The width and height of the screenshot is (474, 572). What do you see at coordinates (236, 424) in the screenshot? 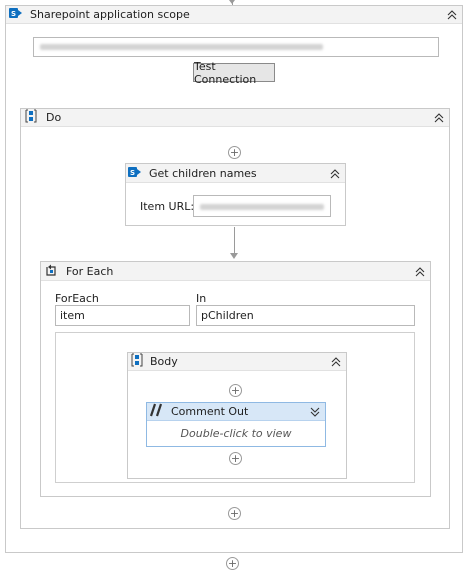
I see `comment-out-activity: Comment Out Double-click to view` at bounding box center [236, 424].